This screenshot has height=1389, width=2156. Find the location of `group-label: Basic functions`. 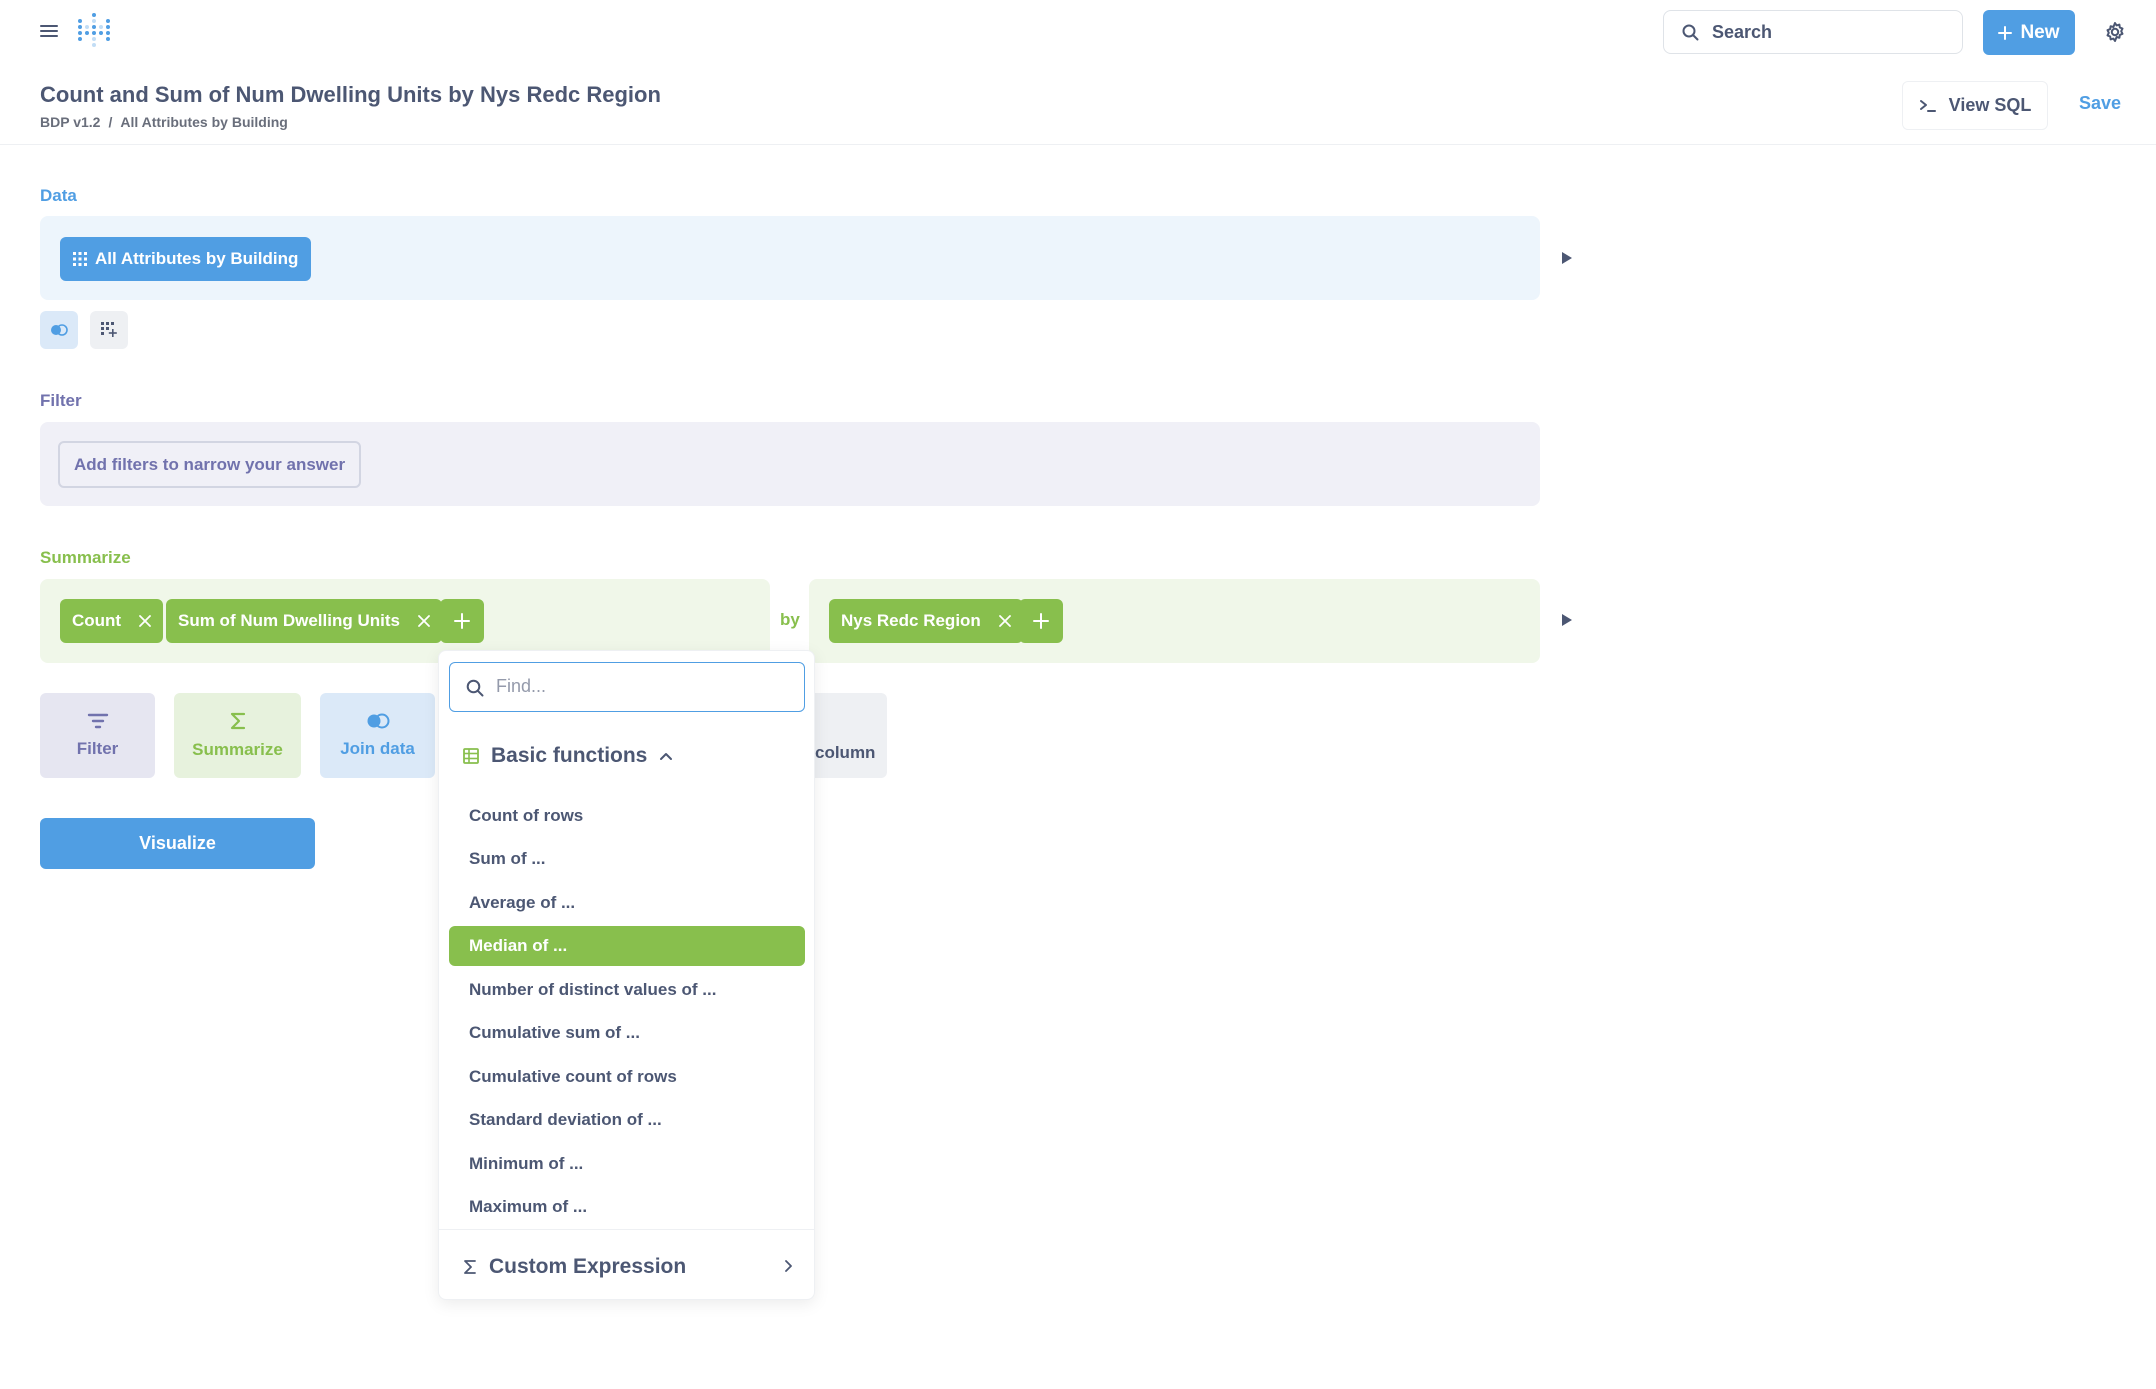

group-label: Basic functions is located at coordinates (569, 755).